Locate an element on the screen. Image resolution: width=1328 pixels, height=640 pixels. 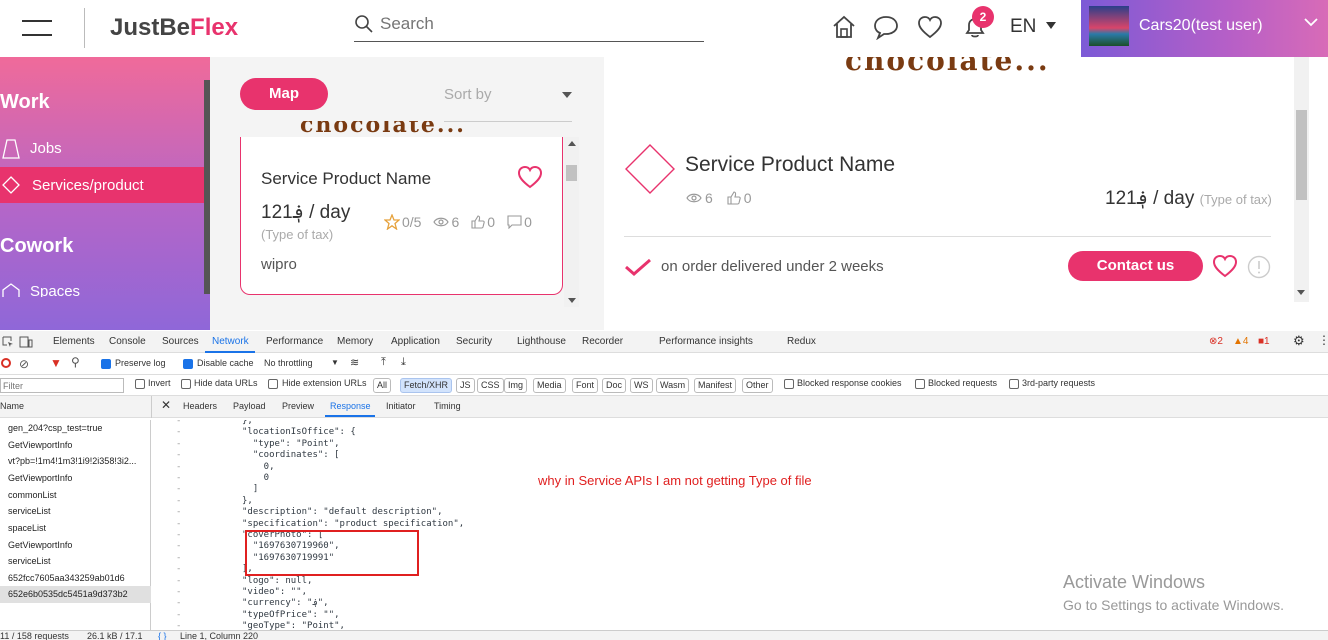
type-filter-ws: WS is located at coordinates (641, 385).